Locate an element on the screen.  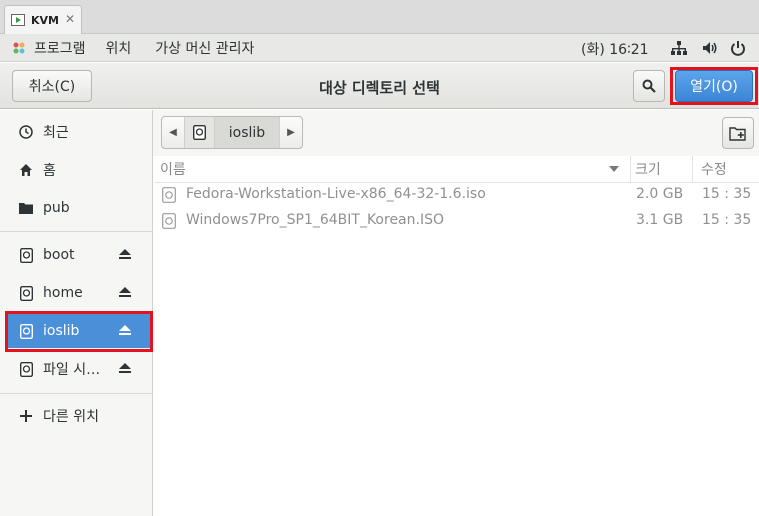
sidebar-item-home: 홈 is located at coordinates (79, 170).